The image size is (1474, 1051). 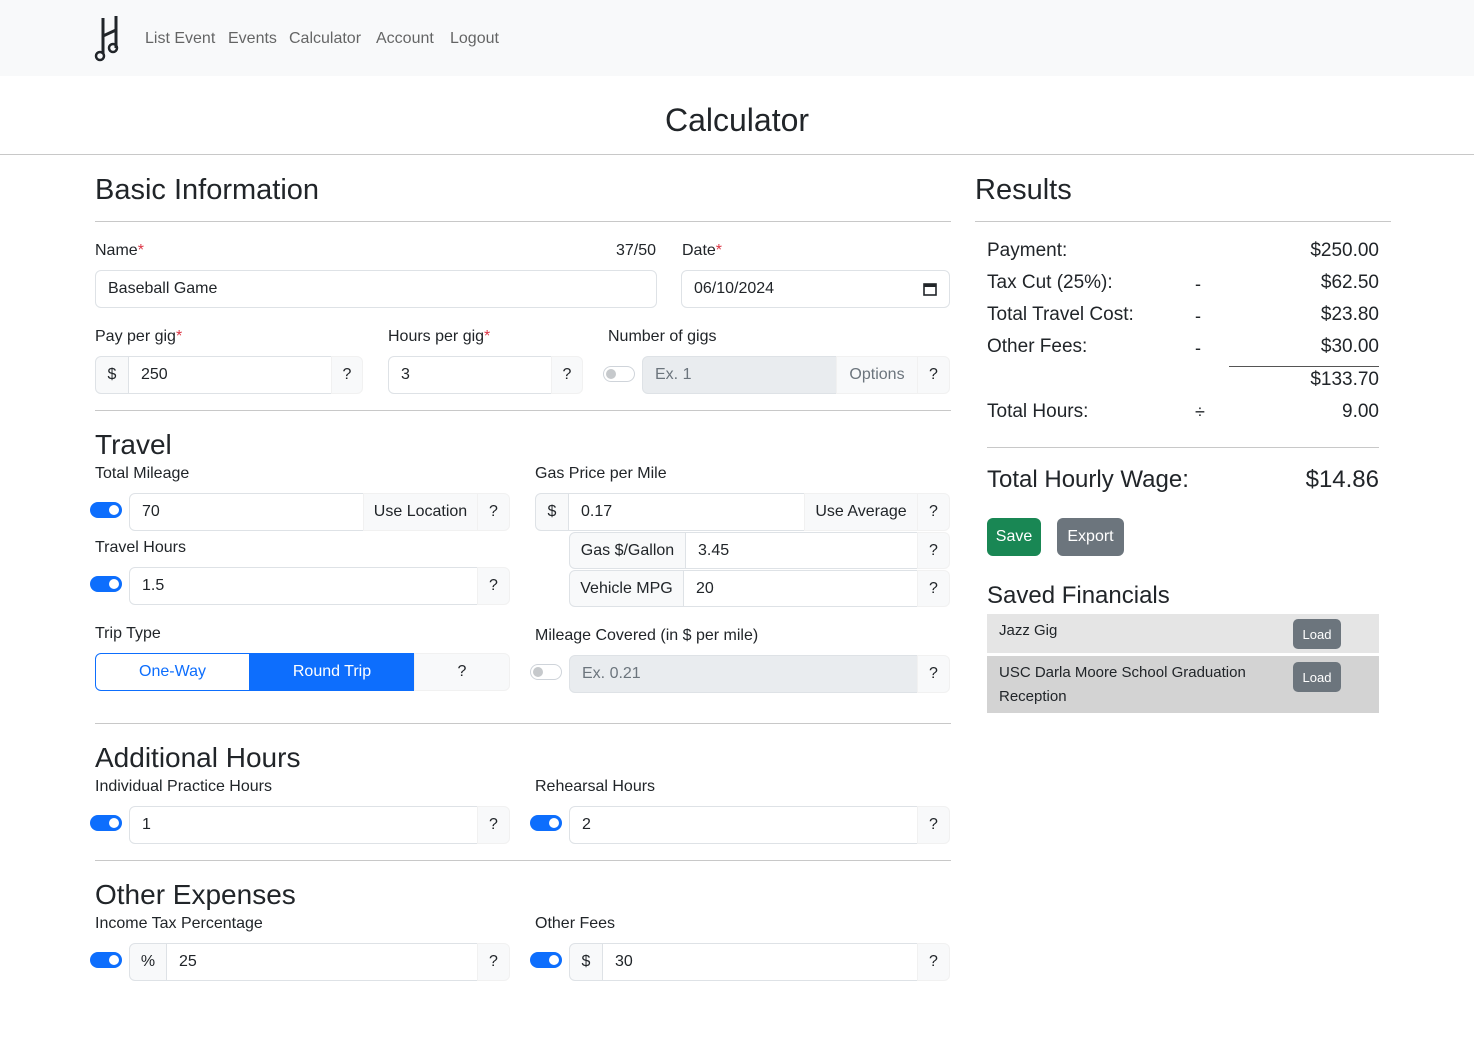 What do you see at coordinates (493, 512) in the screenshot?
I see `mileage-help-button: ?` at bounding box center [493, 512].